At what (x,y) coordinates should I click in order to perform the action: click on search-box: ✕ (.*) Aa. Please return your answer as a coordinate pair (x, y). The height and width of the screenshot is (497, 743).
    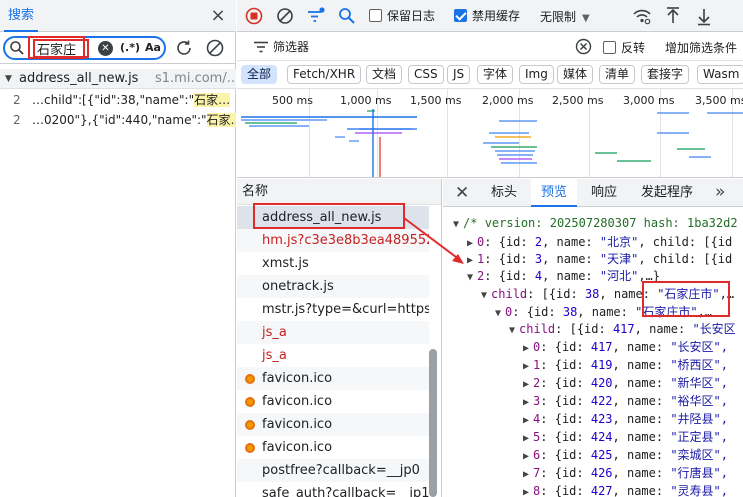
    Looking at the image, I should click on (84, 48).